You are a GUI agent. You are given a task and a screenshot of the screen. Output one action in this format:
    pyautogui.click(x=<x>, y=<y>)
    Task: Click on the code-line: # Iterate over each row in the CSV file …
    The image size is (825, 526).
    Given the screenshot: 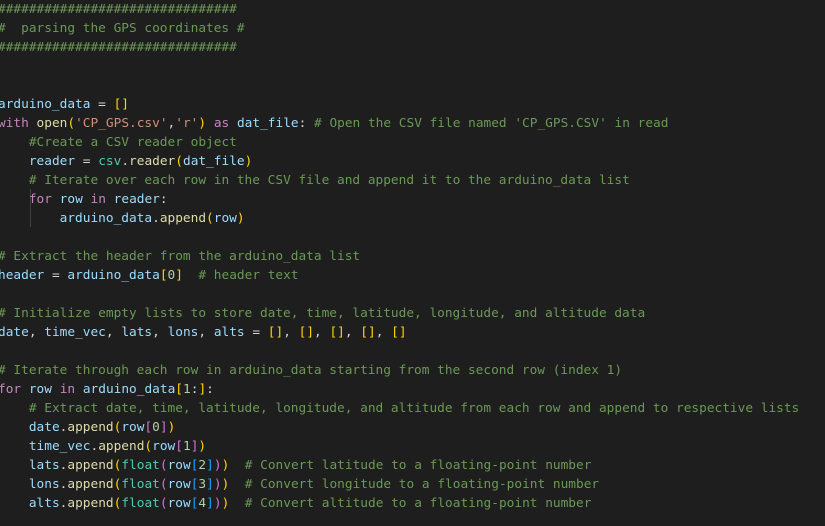 What is the action you would take?
    pyautogui.click(x=399, y=180)
    